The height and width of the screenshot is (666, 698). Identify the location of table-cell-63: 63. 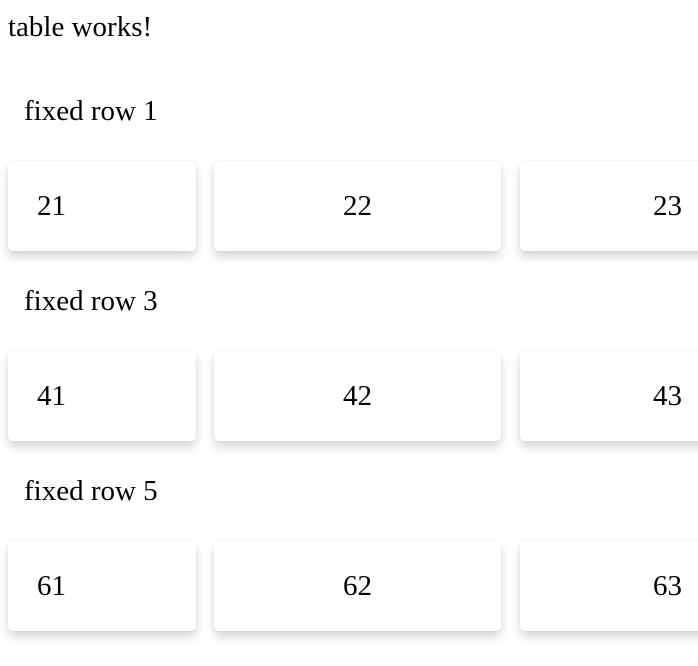
(609, 586).